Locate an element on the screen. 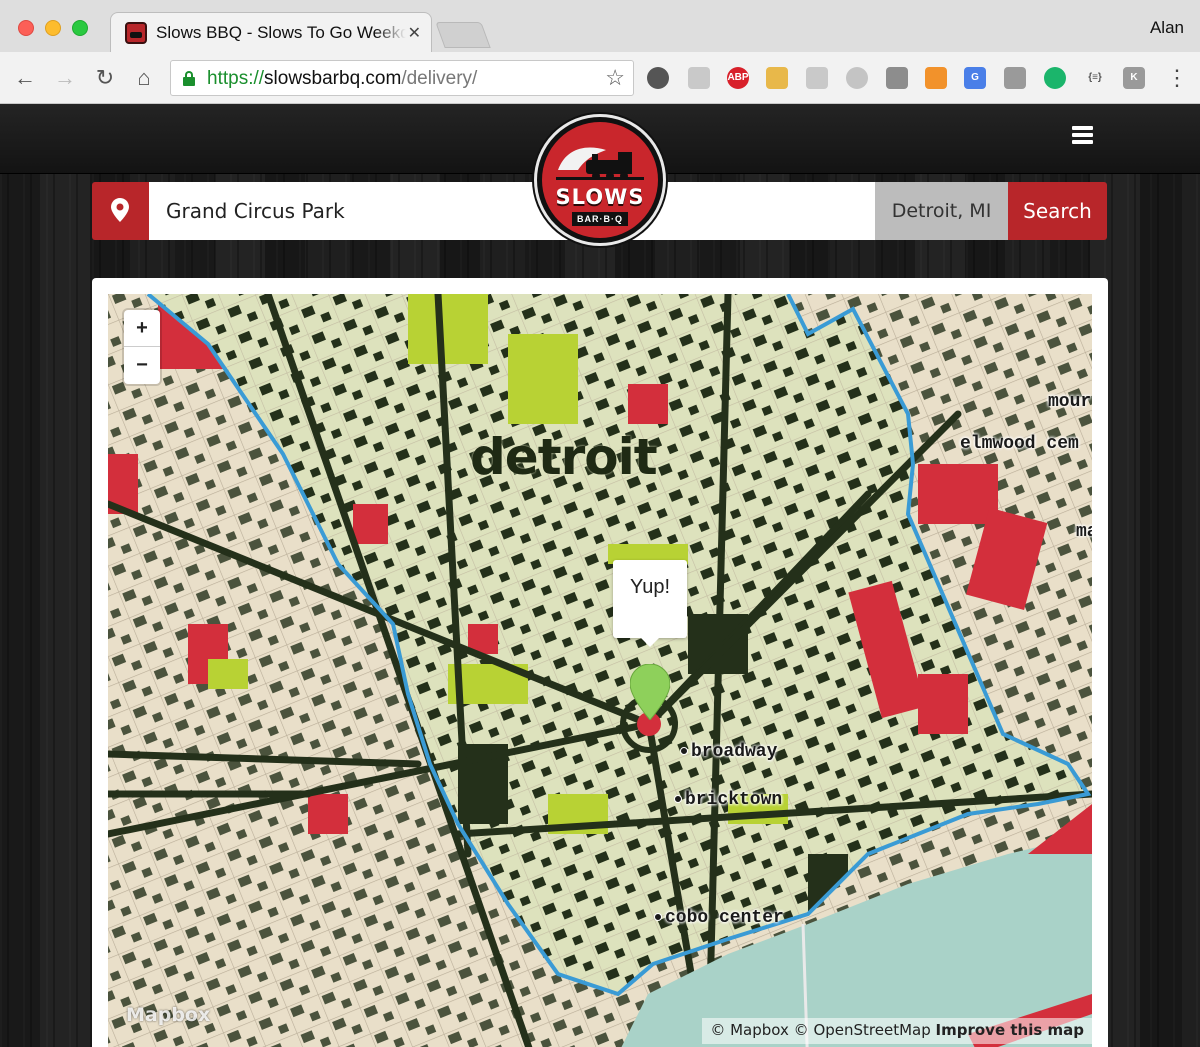 The height and width of the screenshot is (1047, 1200). map-marker-icon is located at coordinates (650, 692).